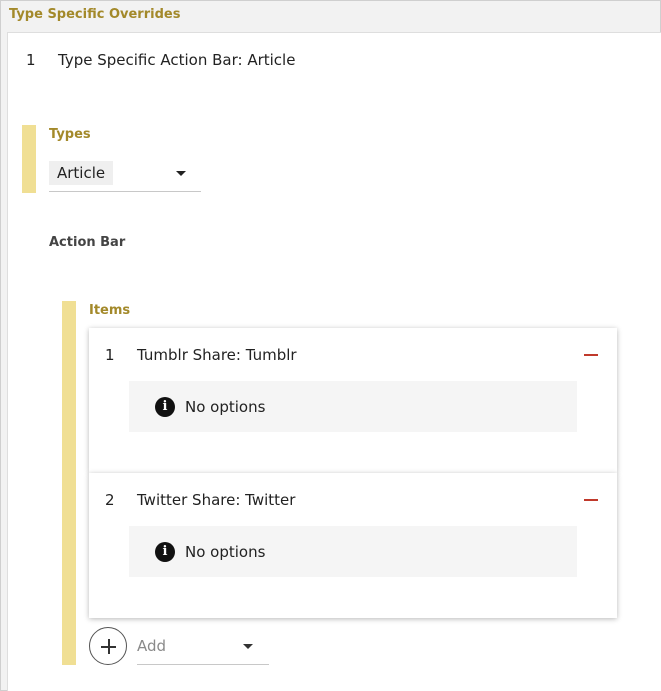  I want to click on section-title: Type Specific Overrides, so click(95, 14).